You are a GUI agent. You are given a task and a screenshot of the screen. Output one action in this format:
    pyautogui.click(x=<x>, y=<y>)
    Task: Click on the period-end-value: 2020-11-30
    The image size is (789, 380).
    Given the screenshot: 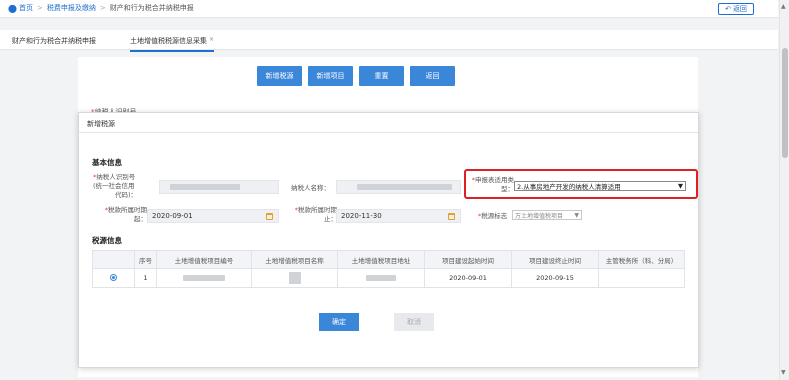 What is the action you would take?
    pyautogui.click(x=361, y=216)
    